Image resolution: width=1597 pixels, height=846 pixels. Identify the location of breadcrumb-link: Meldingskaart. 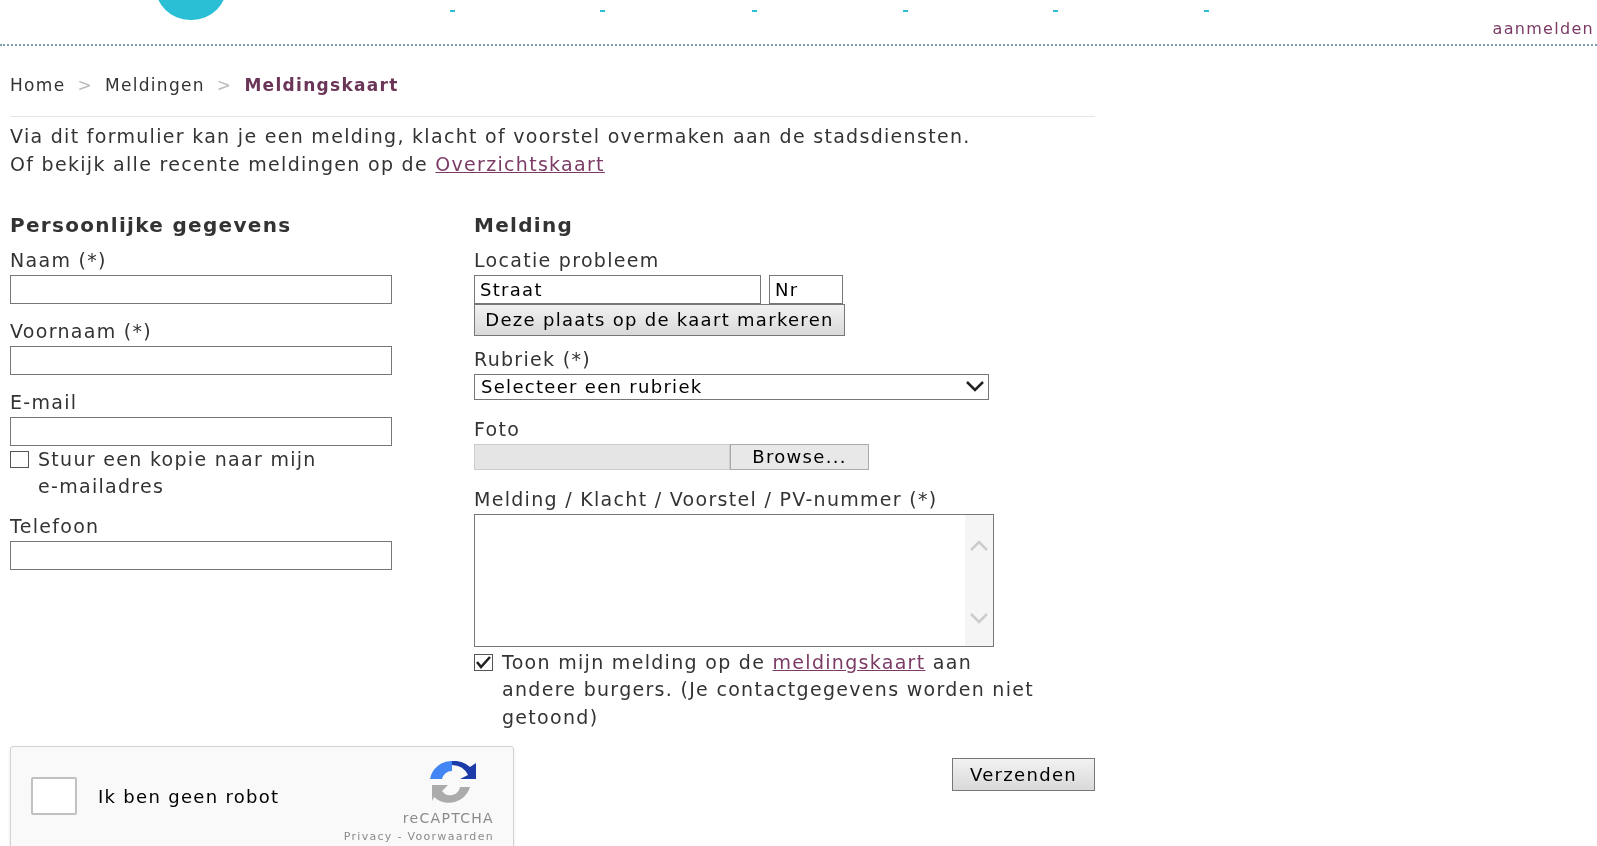
(321, 86).